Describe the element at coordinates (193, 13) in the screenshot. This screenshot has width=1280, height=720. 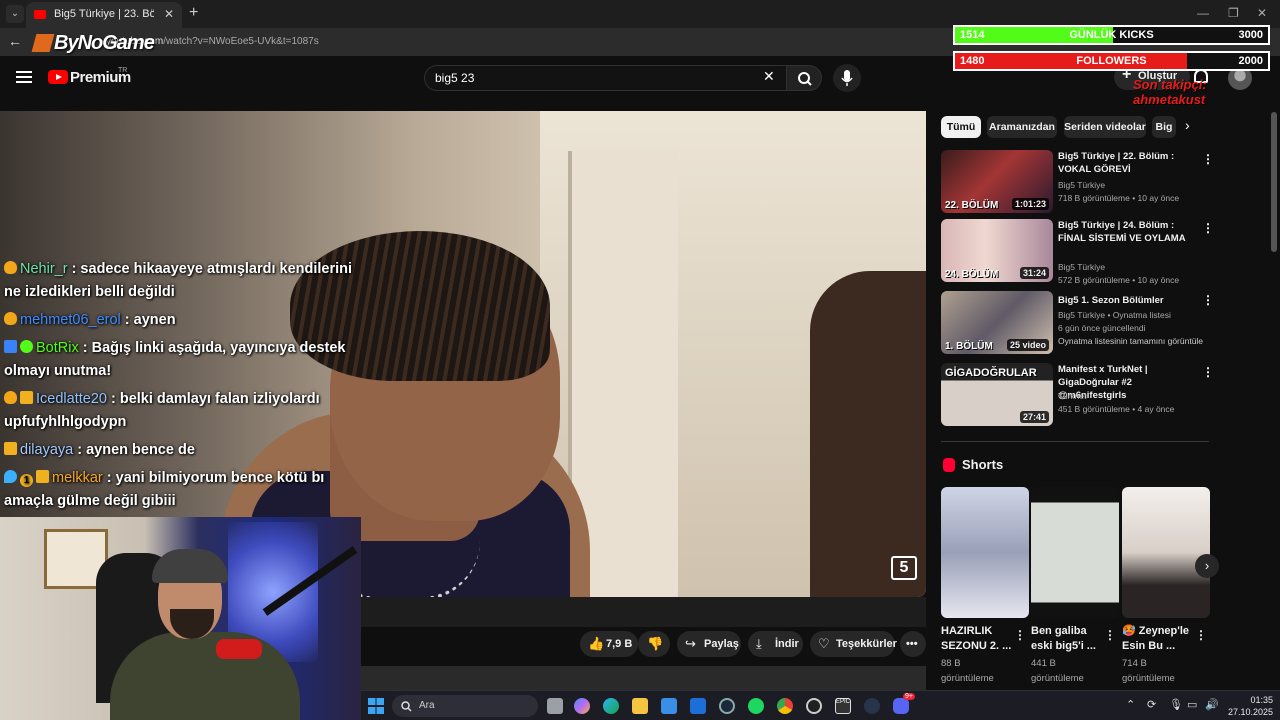
I see `new-tab-icon: +` at that location.